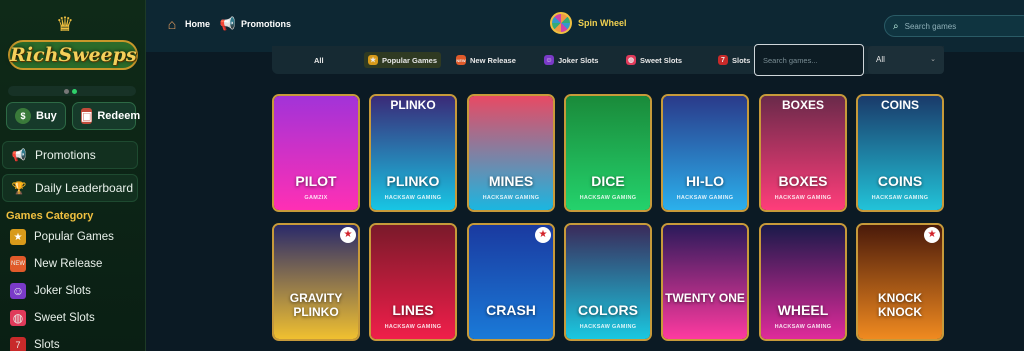  What do you see at coordinates (803, 181) in the screenshot?
I see `game-title: BOXES` at bounding box center [803, 181].